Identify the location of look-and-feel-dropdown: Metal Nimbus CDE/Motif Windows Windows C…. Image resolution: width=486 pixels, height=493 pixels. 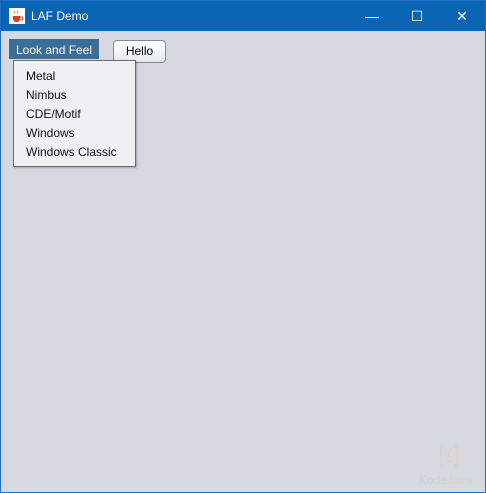
(74, 113).